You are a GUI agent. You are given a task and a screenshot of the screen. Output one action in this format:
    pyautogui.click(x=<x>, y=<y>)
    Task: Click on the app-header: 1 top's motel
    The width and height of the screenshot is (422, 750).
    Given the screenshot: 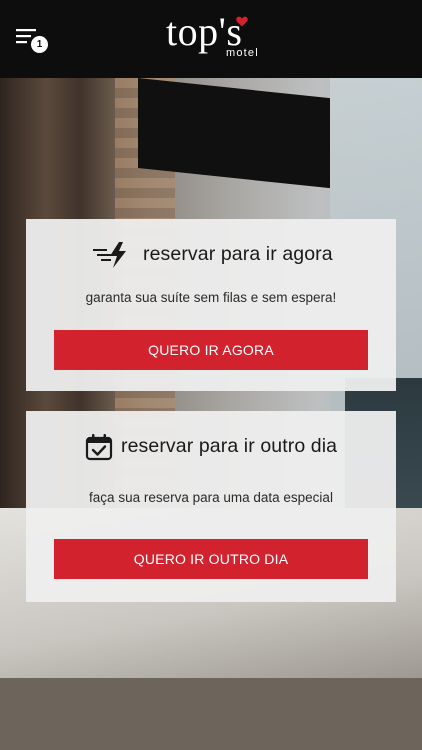 What is the action you would take?
    pyautogui.click(x=211, y=39)
    